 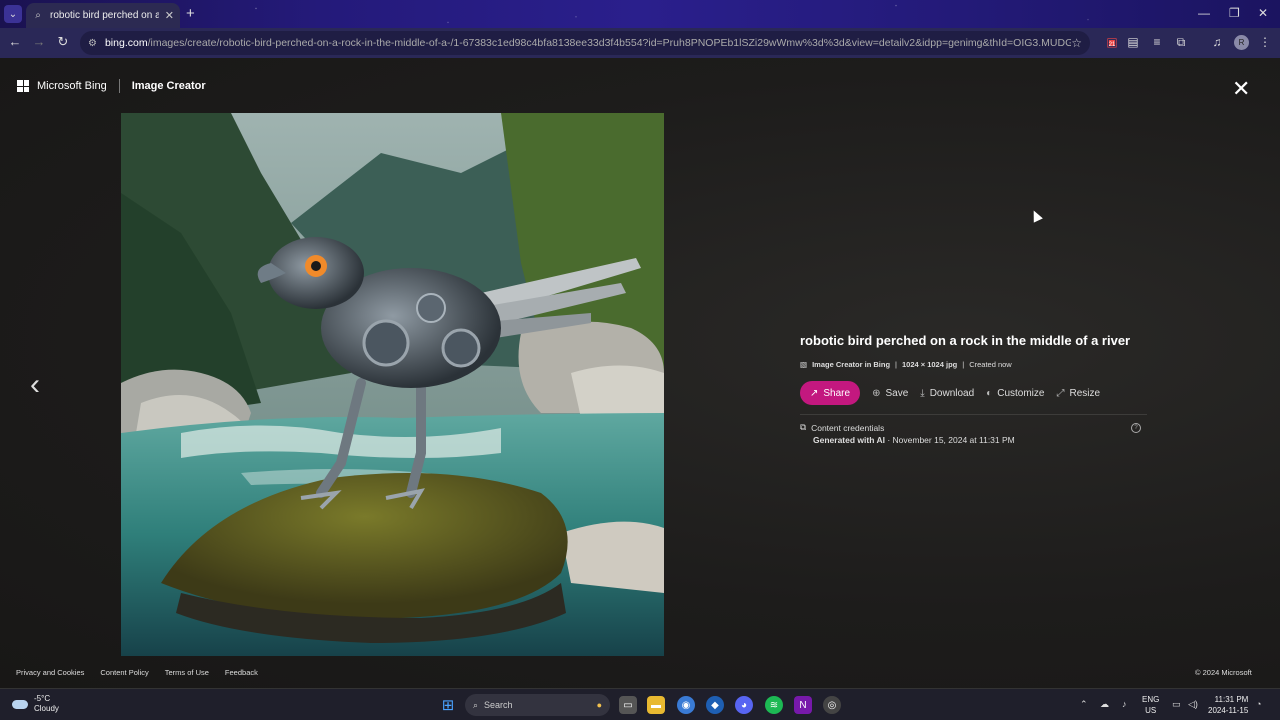 What do you see at coordinates (1228, 705) in the screenshot?
I see `system-clock: 11:31 PM 2024-11-15` at bounding box center [1228, 705].